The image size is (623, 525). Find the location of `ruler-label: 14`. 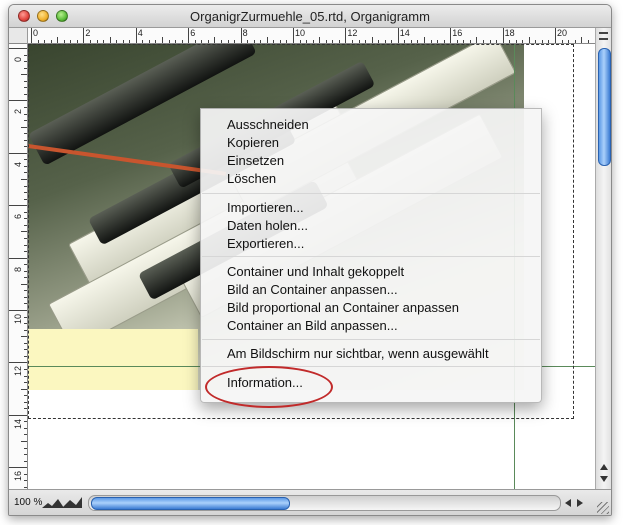

ruler-label: 14 is located at coordinates (404, 33).